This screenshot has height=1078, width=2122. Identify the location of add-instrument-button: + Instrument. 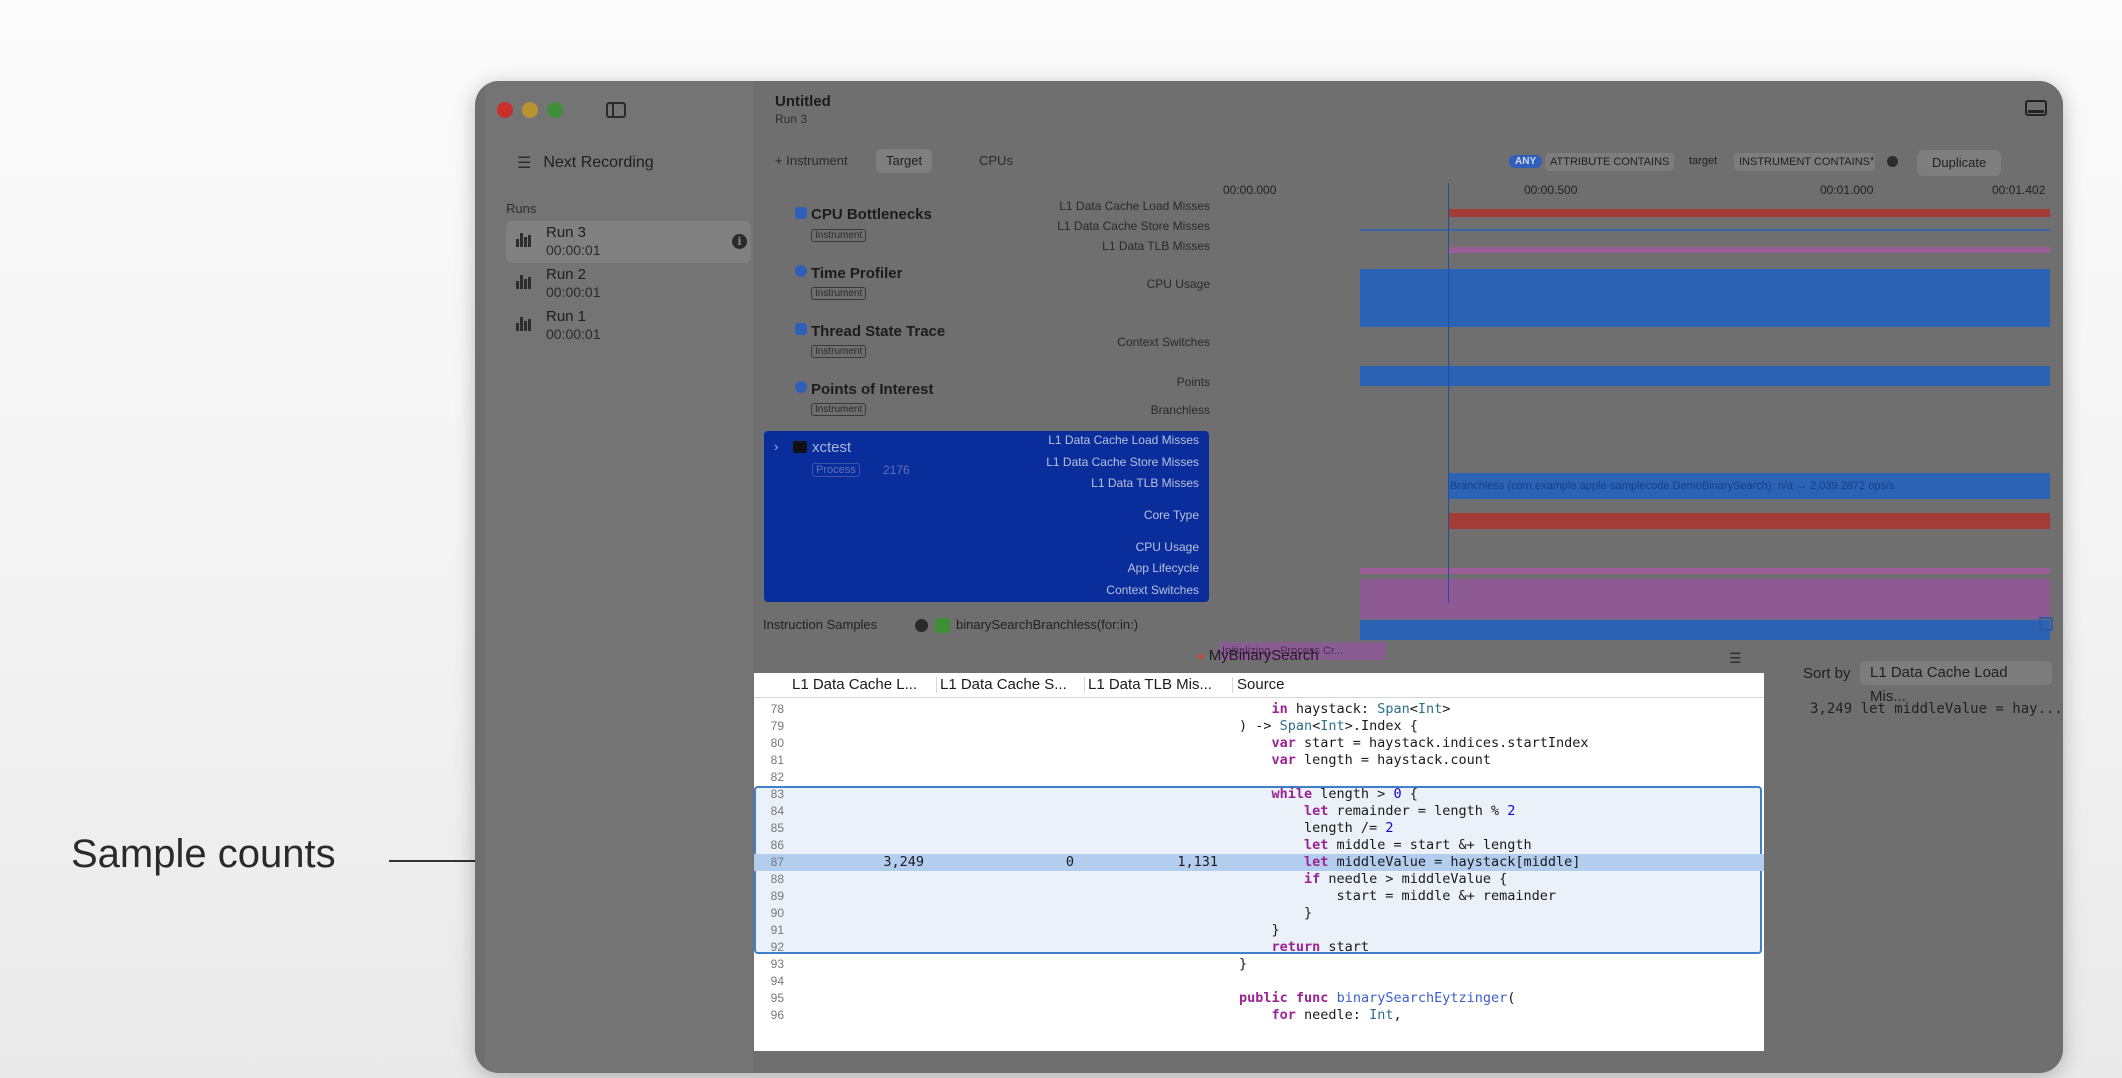
(811, 160).